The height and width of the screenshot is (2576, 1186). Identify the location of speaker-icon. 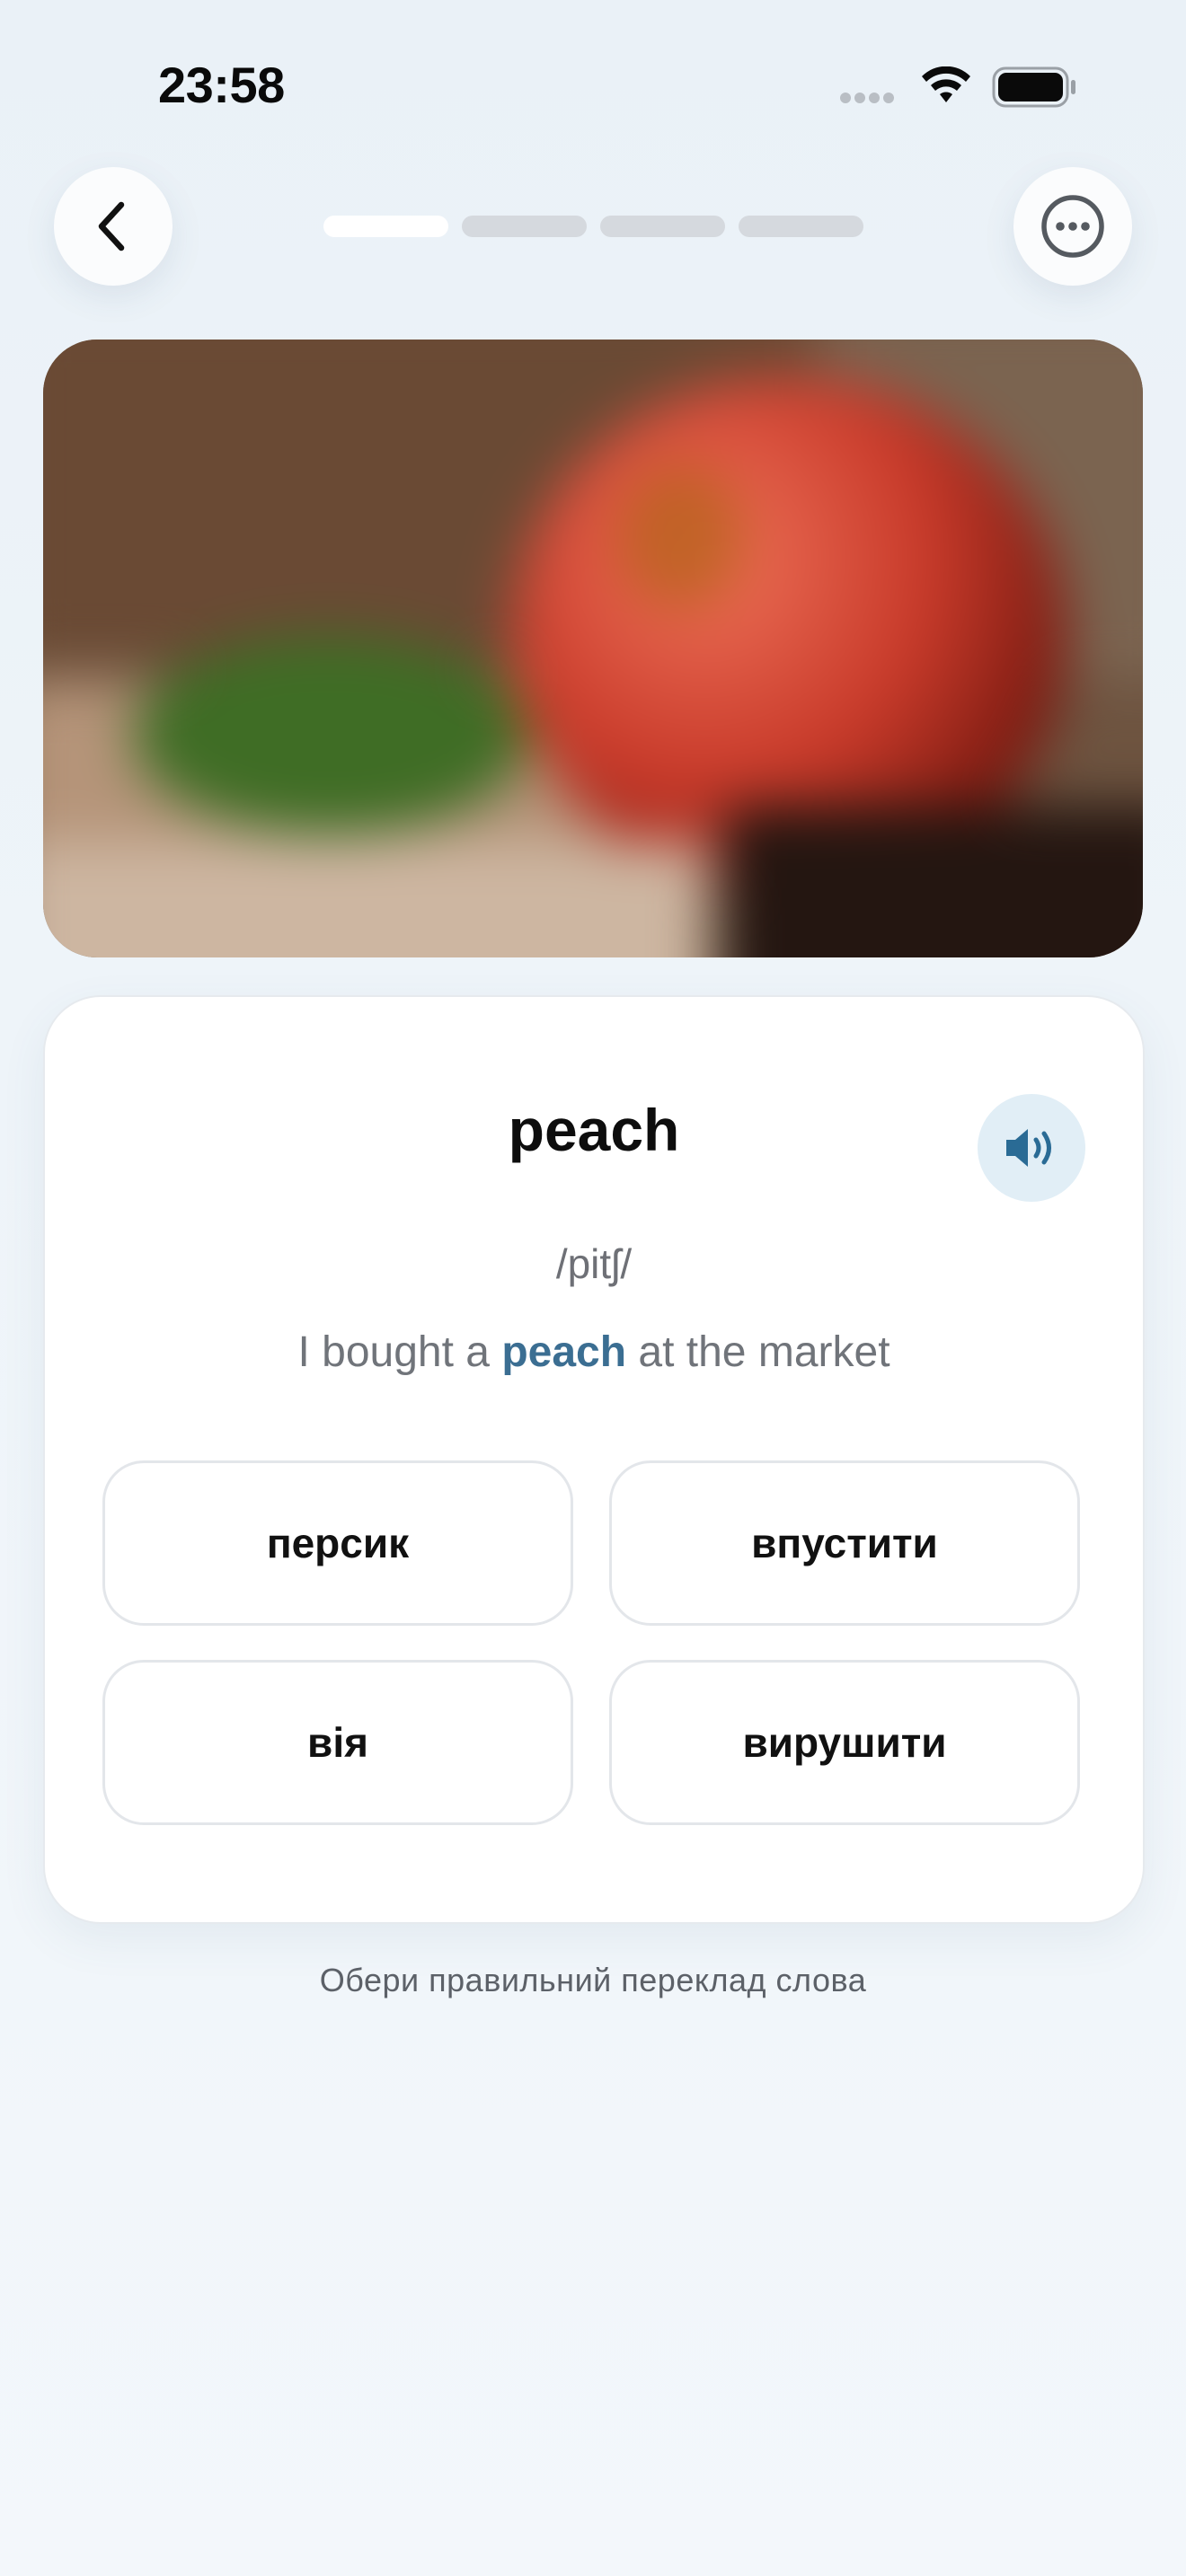
(1028, 1148).